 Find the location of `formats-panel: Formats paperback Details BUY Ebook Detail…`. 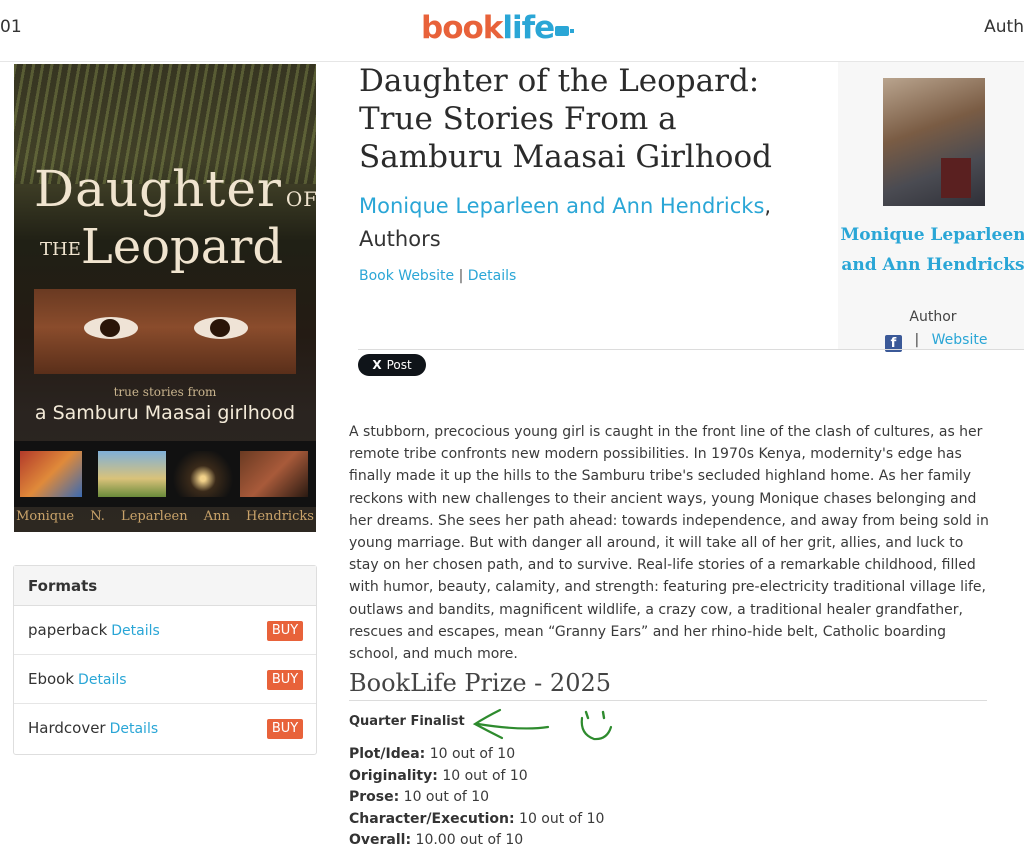

formats-panel: Formats paperback Details BUY Ebook Detail… is located at coordinates (165, 660).